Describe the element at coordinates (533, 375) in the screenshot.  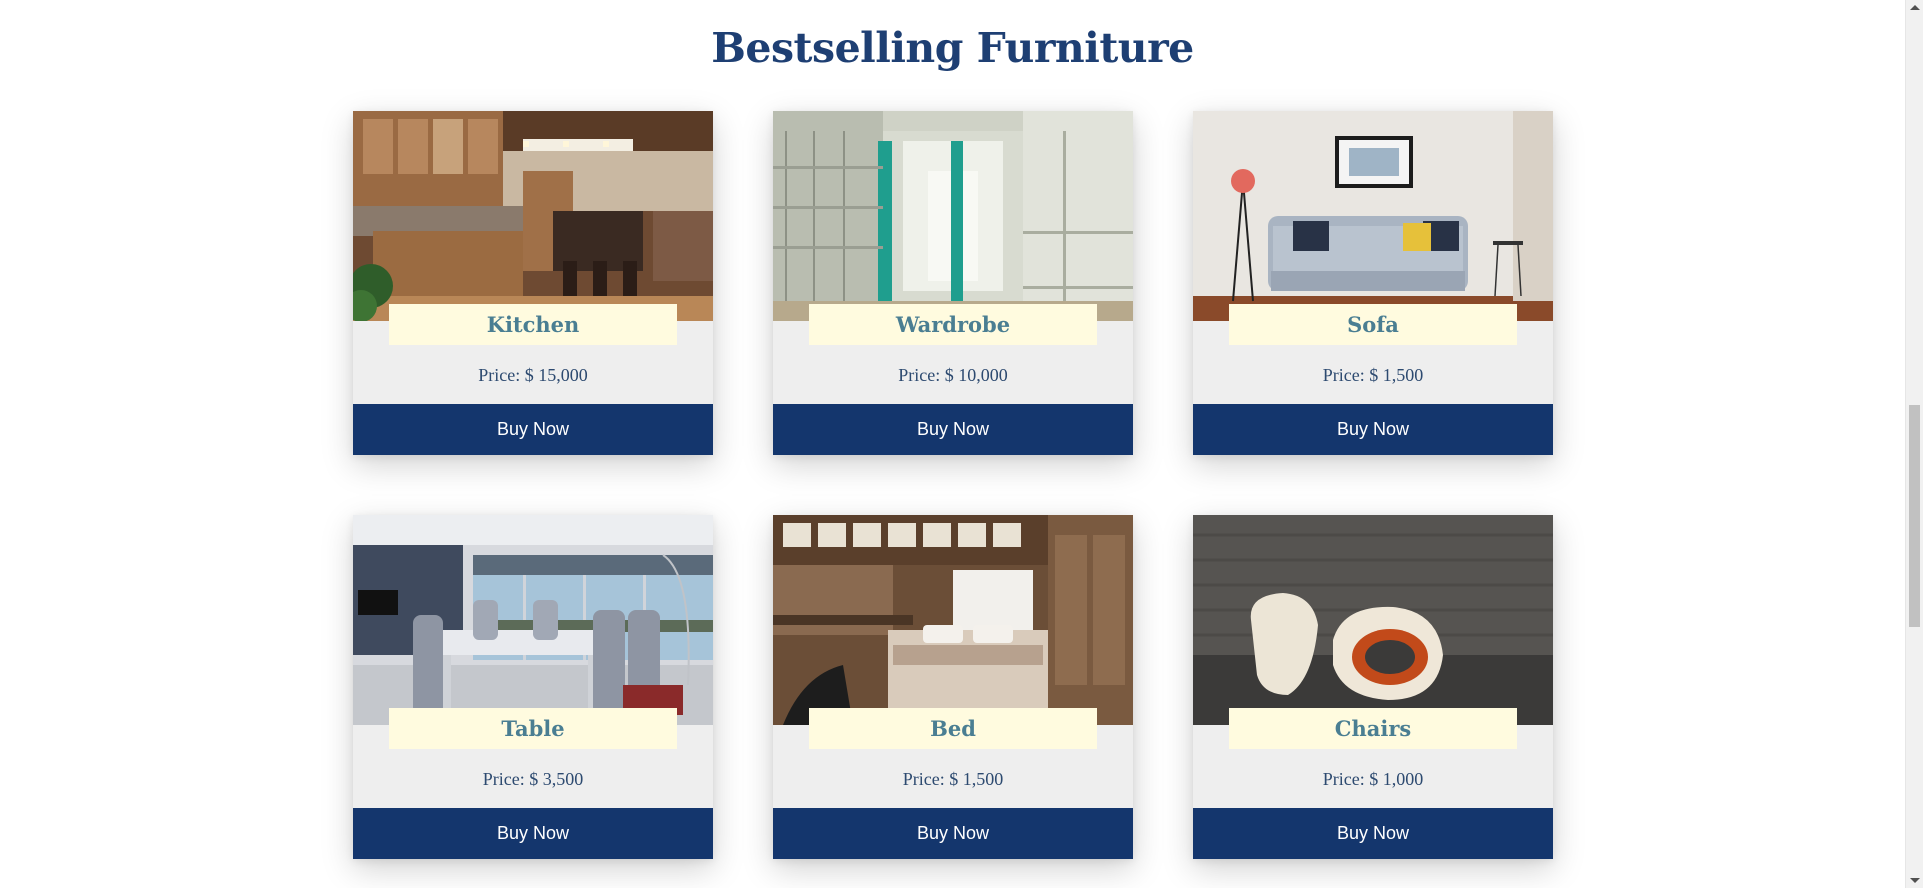
I see `product-price: Price: $ 15,000` at that location.